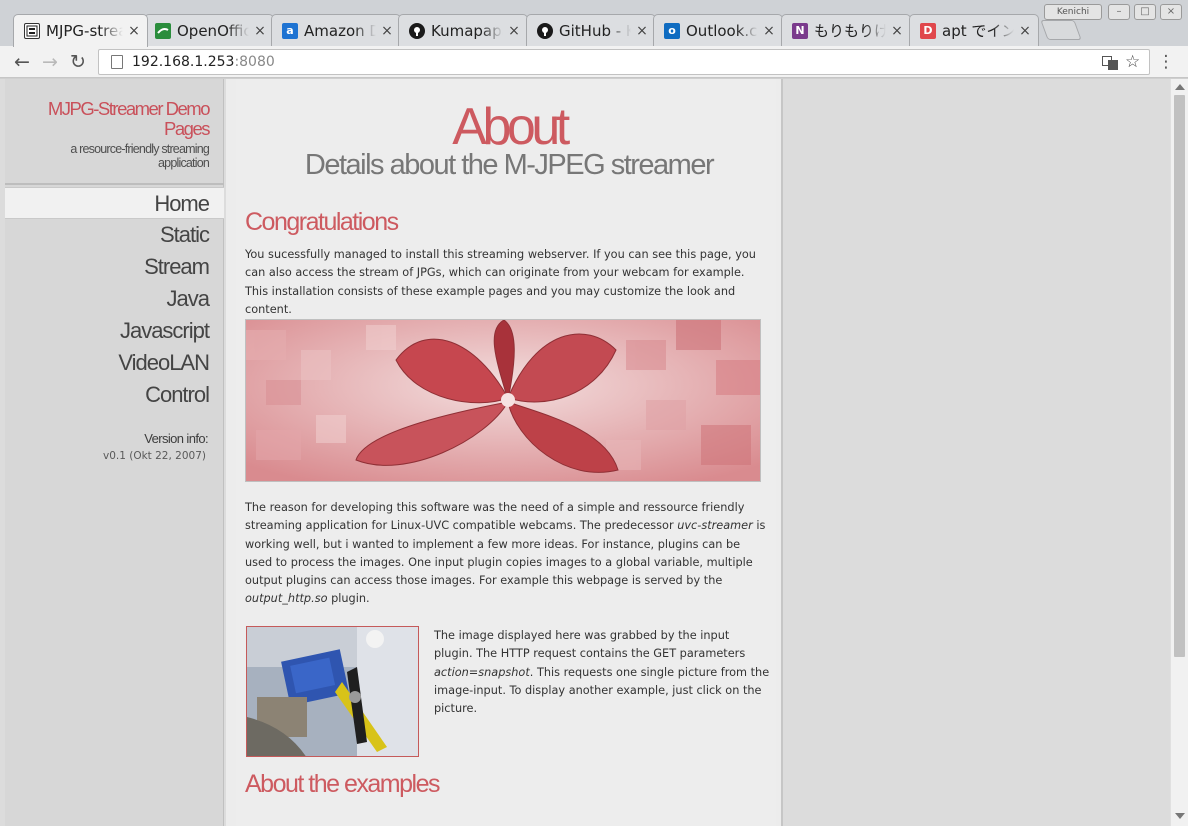  Describe the element at coordinates (114, 267) in the screenshot. I see `nav-item-stream: Stream` at that location.